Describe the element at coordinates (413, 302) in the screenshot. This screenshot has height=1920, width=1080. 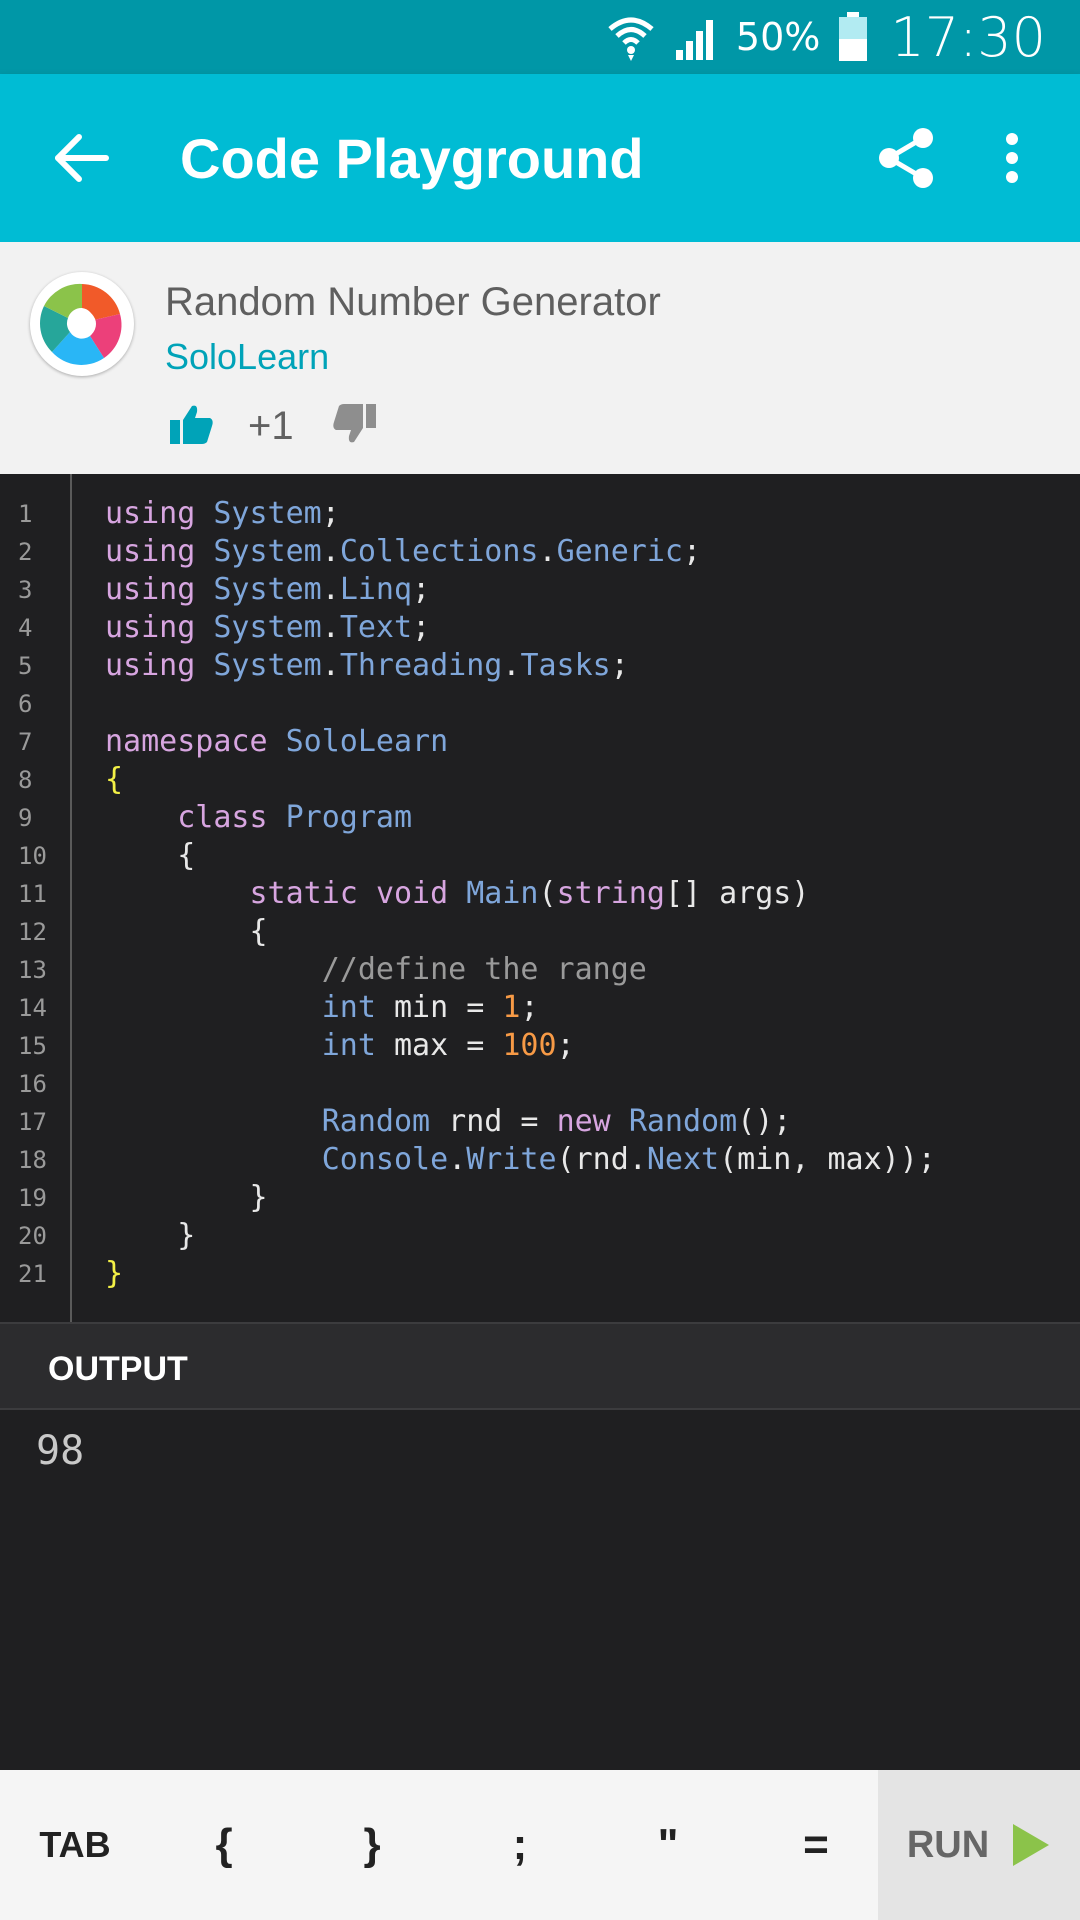
I see `code-title: Random Number Generator` at that location.